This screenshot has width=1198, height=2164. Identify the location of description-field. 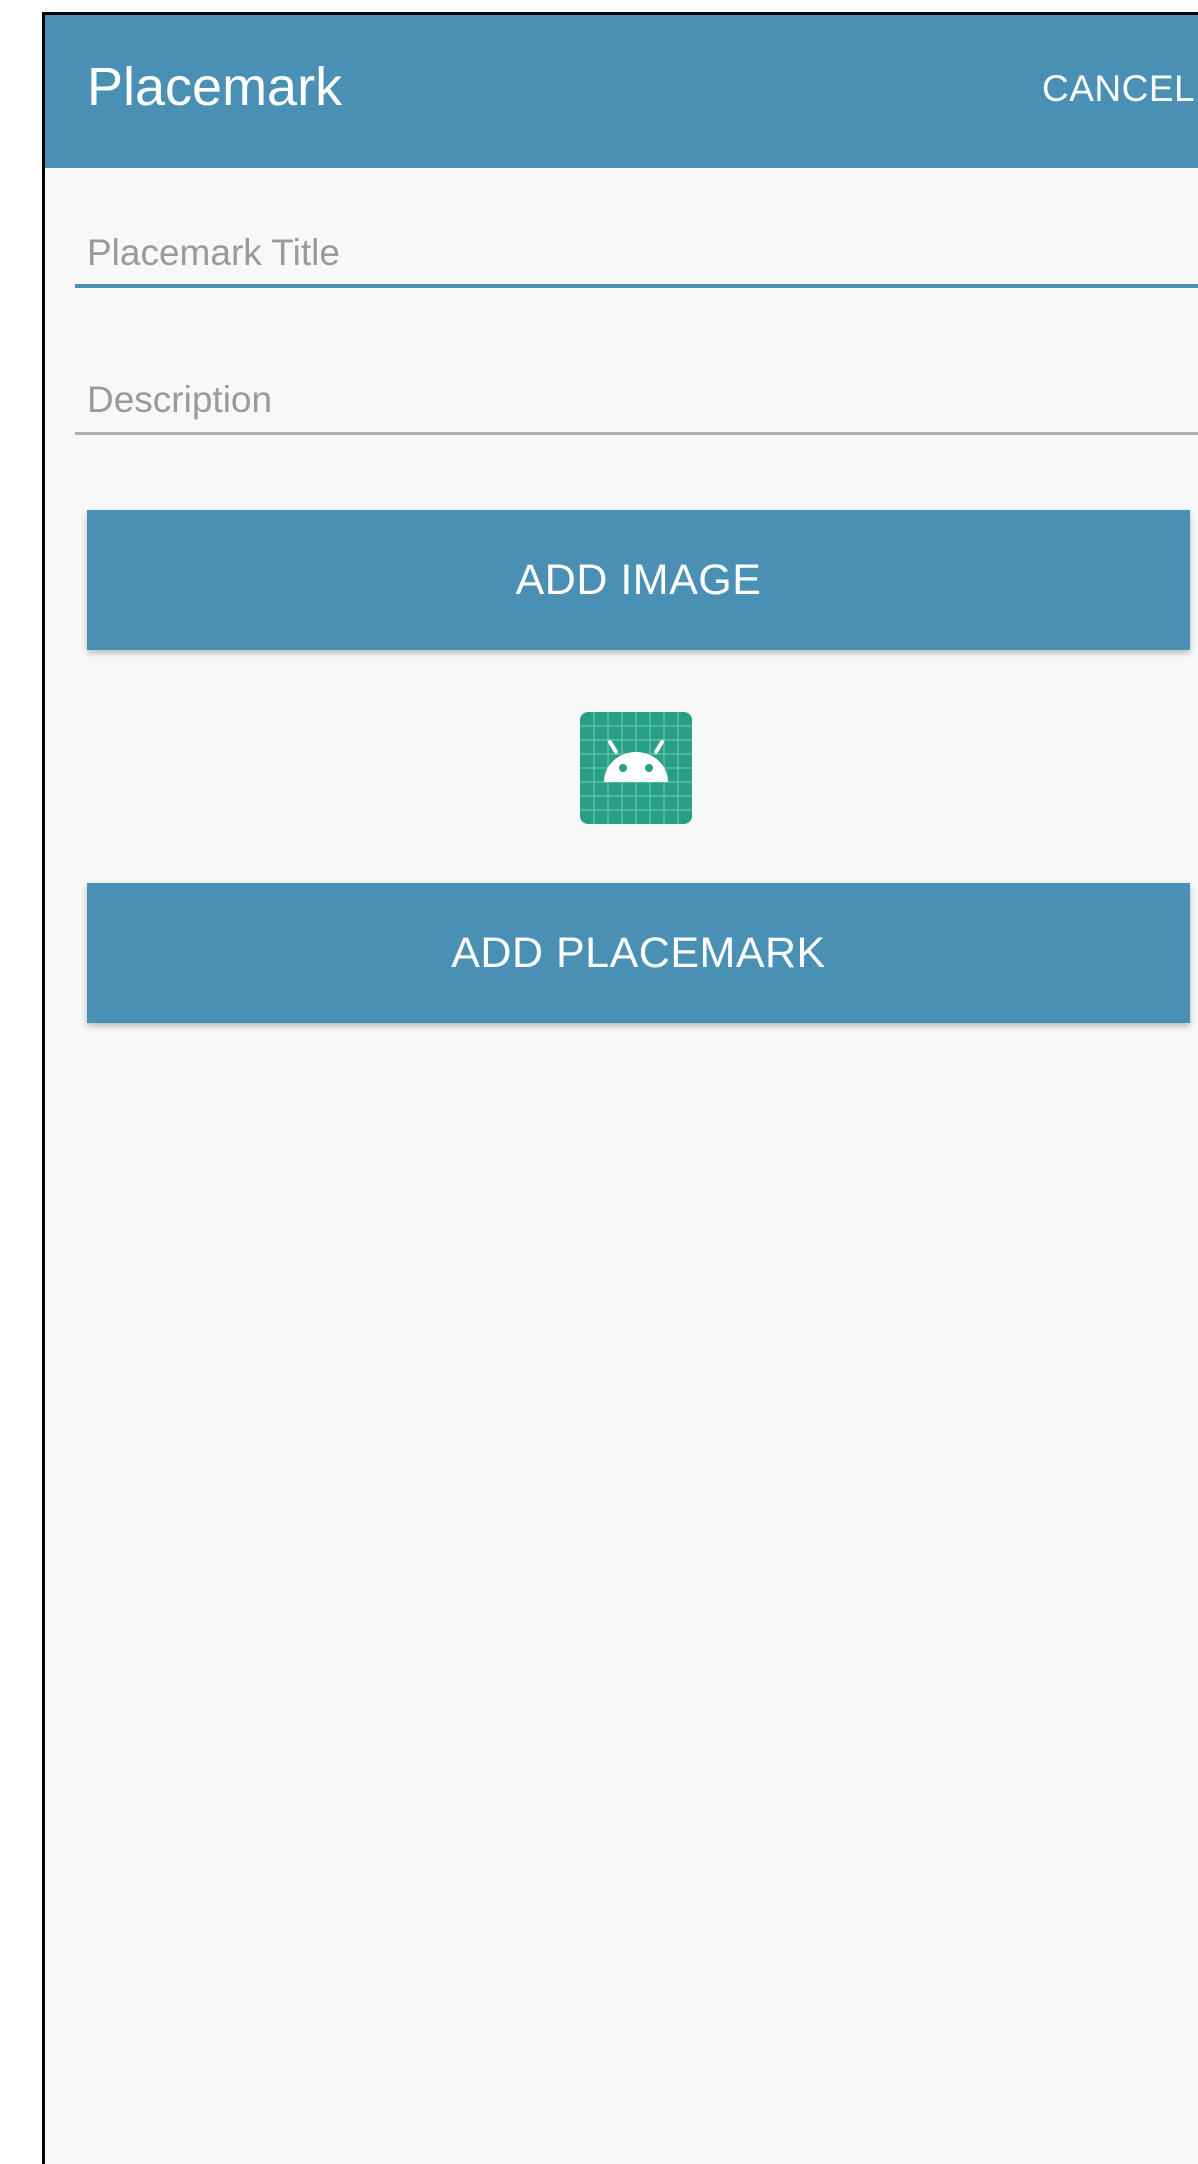
(636, 400).